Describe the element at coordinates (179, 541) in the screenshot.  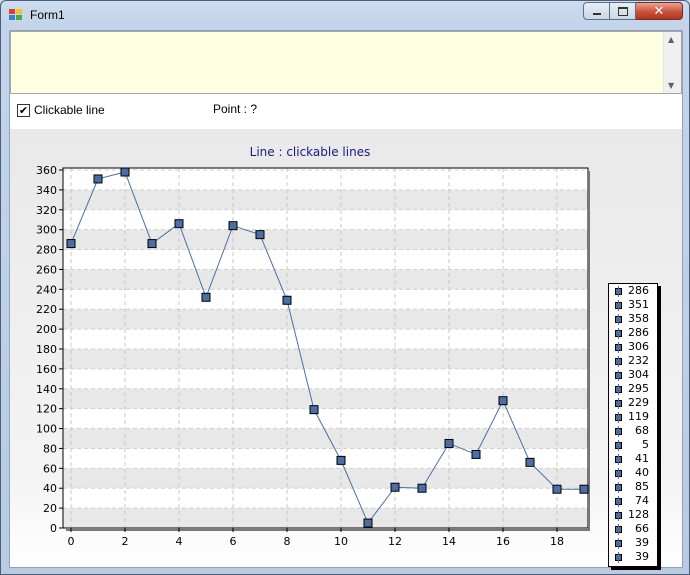
I see `x-tick-label: 4` at that location.